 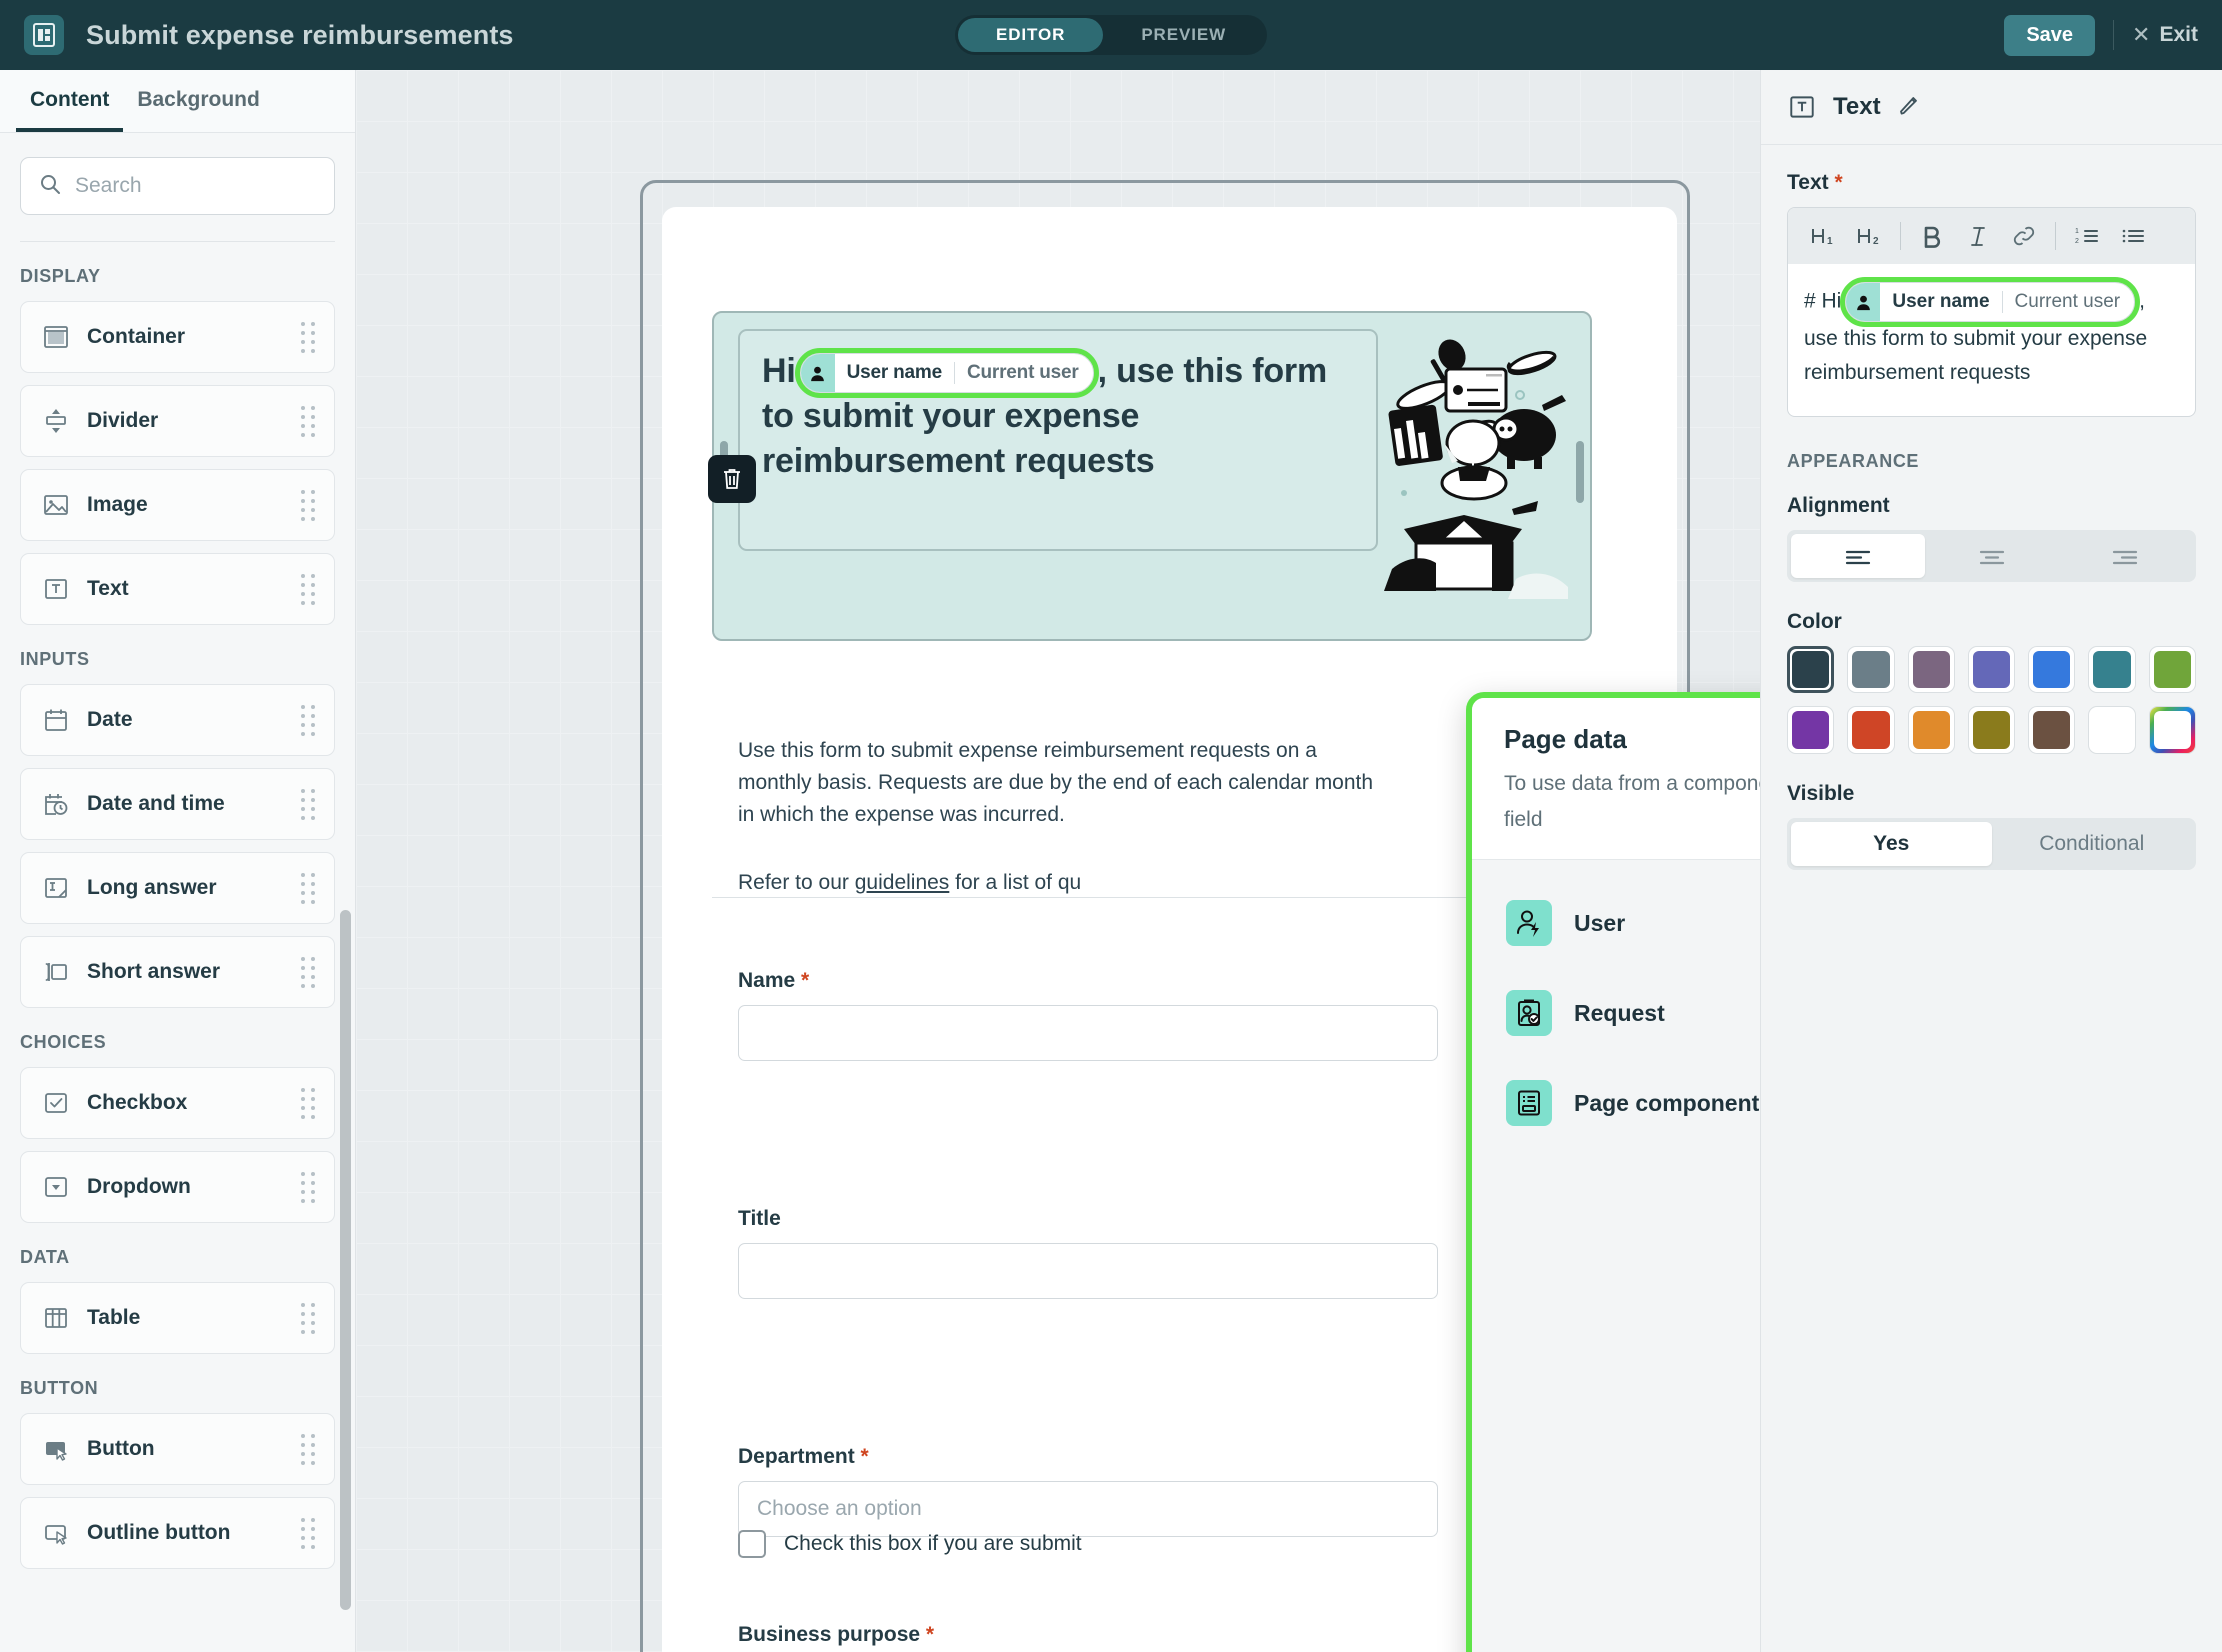 I want to click on short-answer-icon, so click(x=56, y=972).